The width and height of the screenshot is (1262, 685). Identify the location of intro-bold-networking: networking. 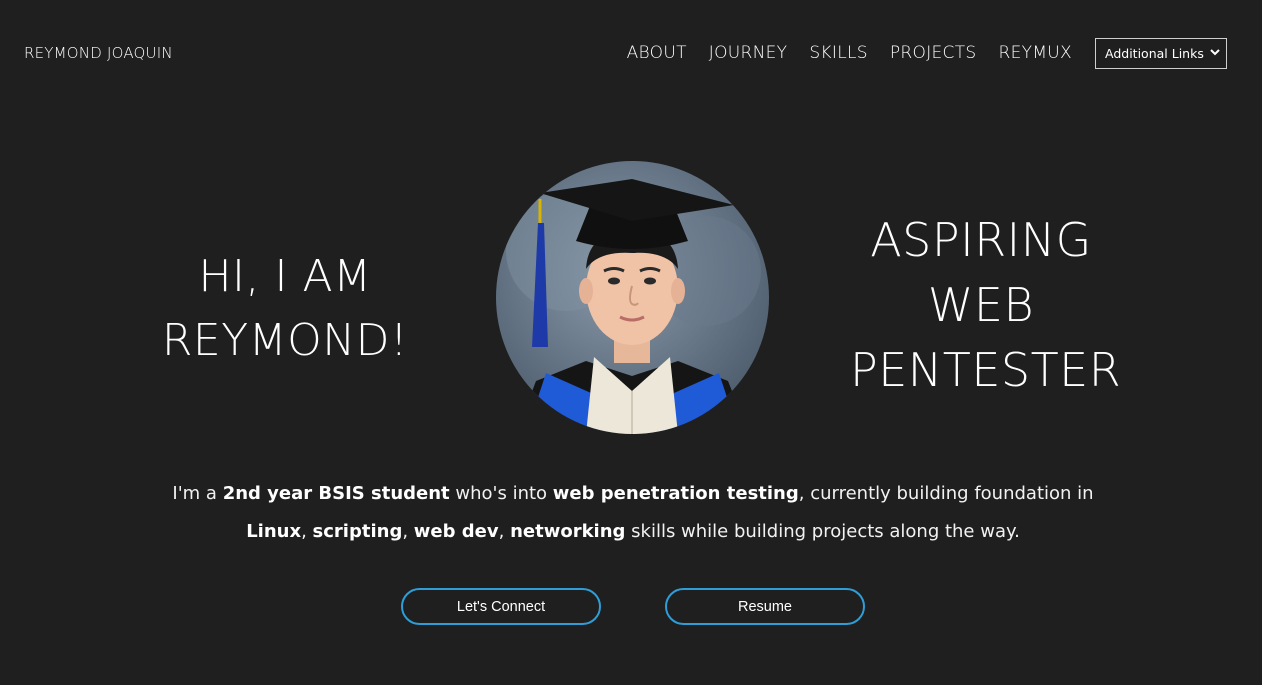
(568, 531).